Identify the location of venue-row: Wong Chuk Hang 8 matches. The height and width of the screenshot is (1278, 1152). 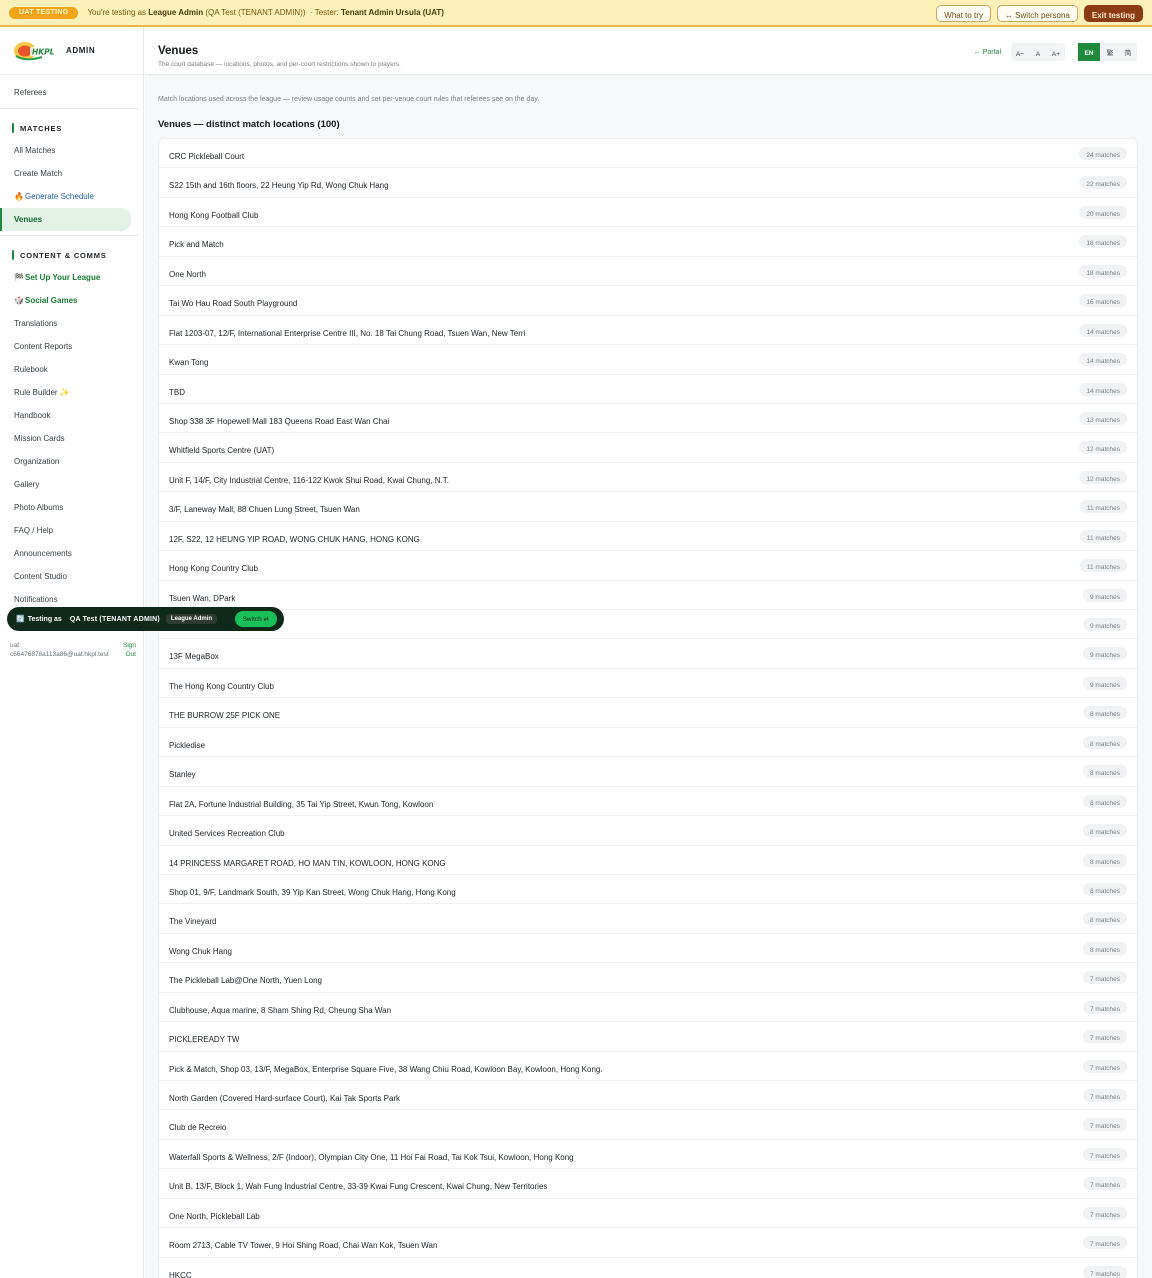
(648, 949).